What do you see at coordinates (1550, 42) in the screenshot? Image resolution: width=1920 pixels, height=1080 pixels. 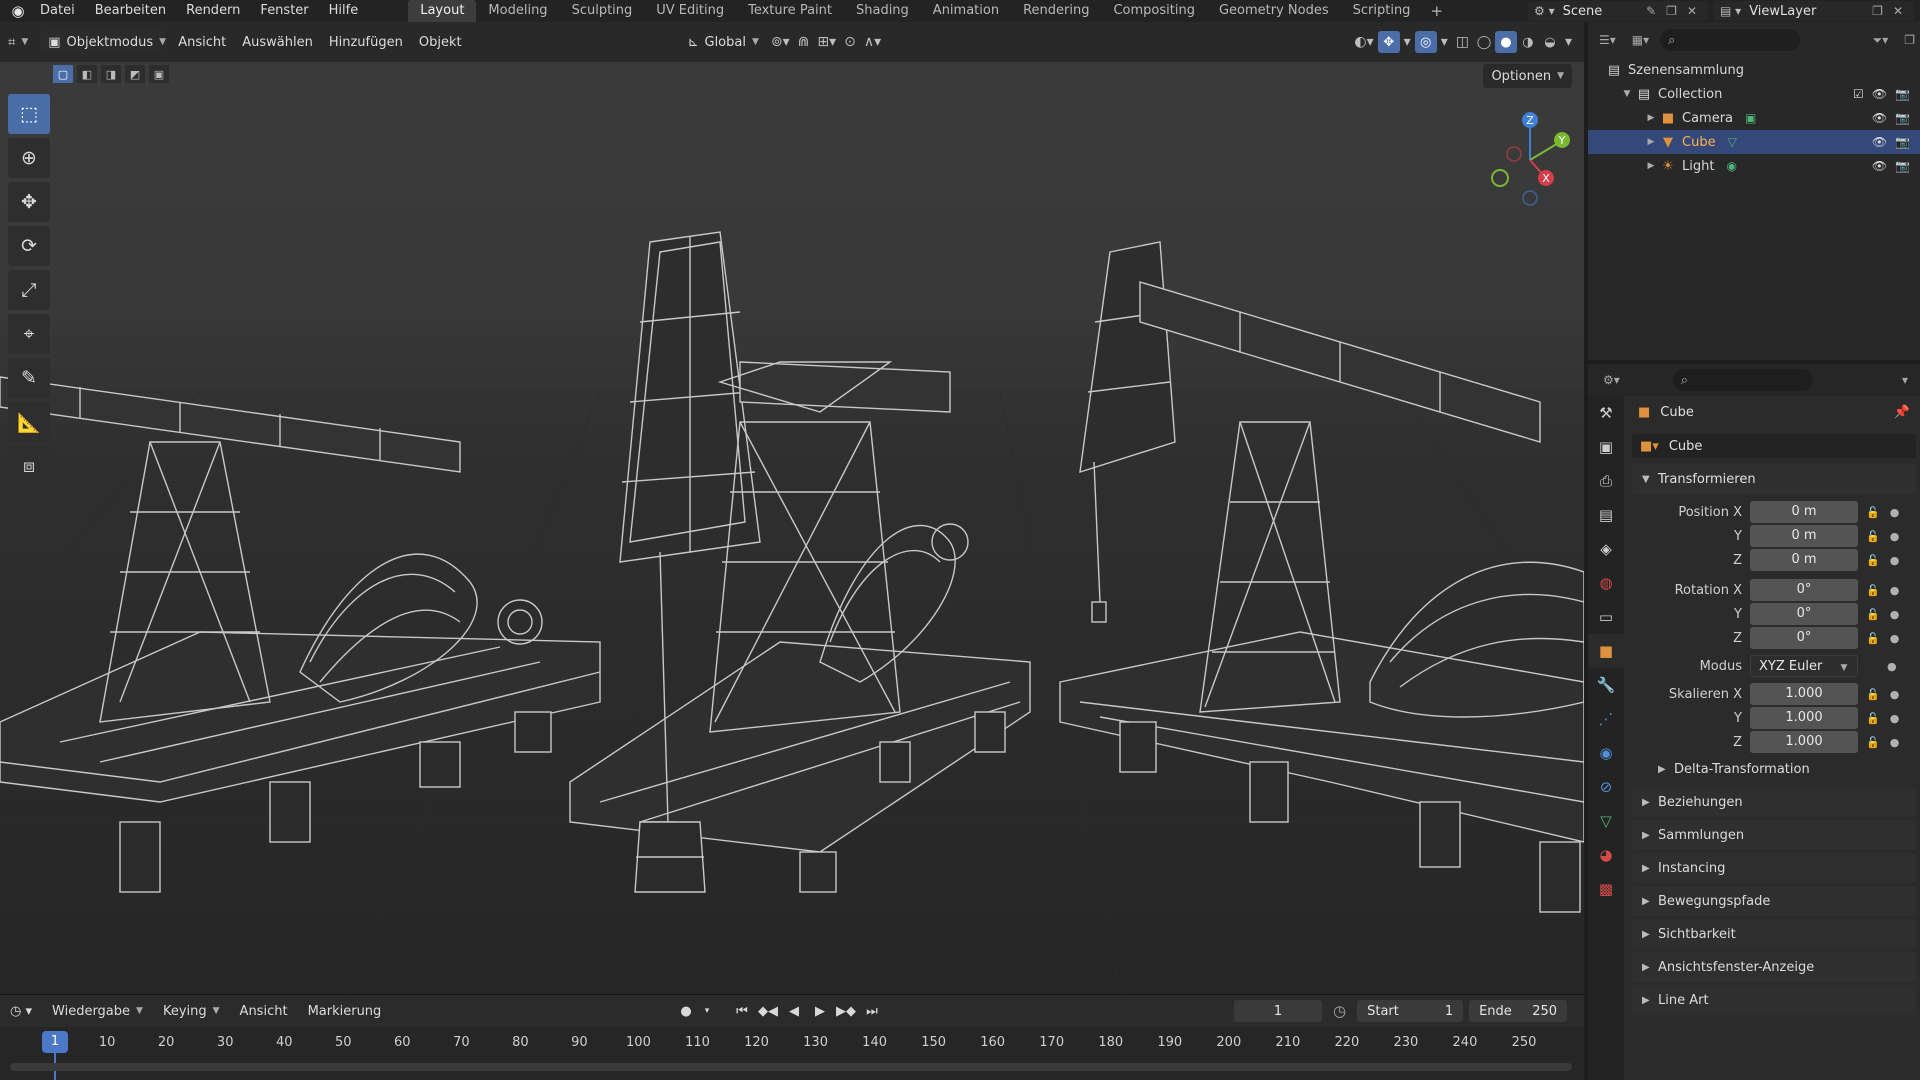 I see `rendered-shading-icon: ◒` at bounding box center [1550, 42].